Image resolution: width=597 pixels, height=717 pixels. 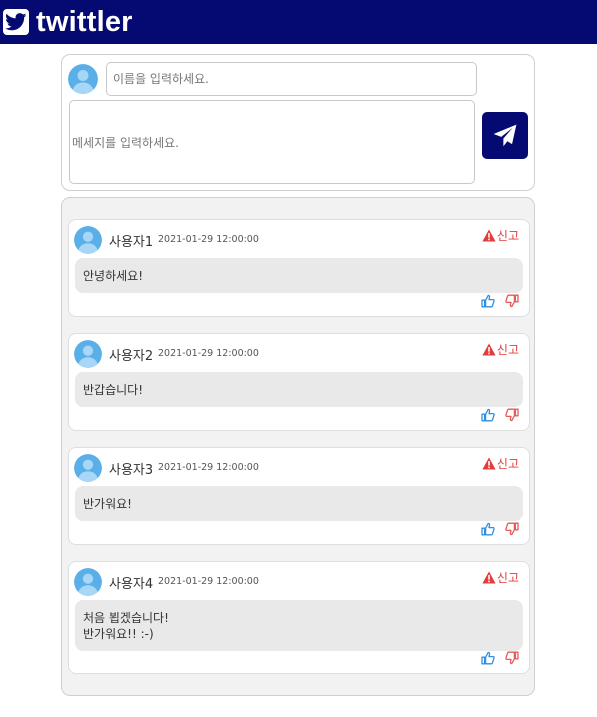 What do you see at coordinates (84, 21) in the screenshot?
I see `app-title: twittler` at bounding box center [84, 21].